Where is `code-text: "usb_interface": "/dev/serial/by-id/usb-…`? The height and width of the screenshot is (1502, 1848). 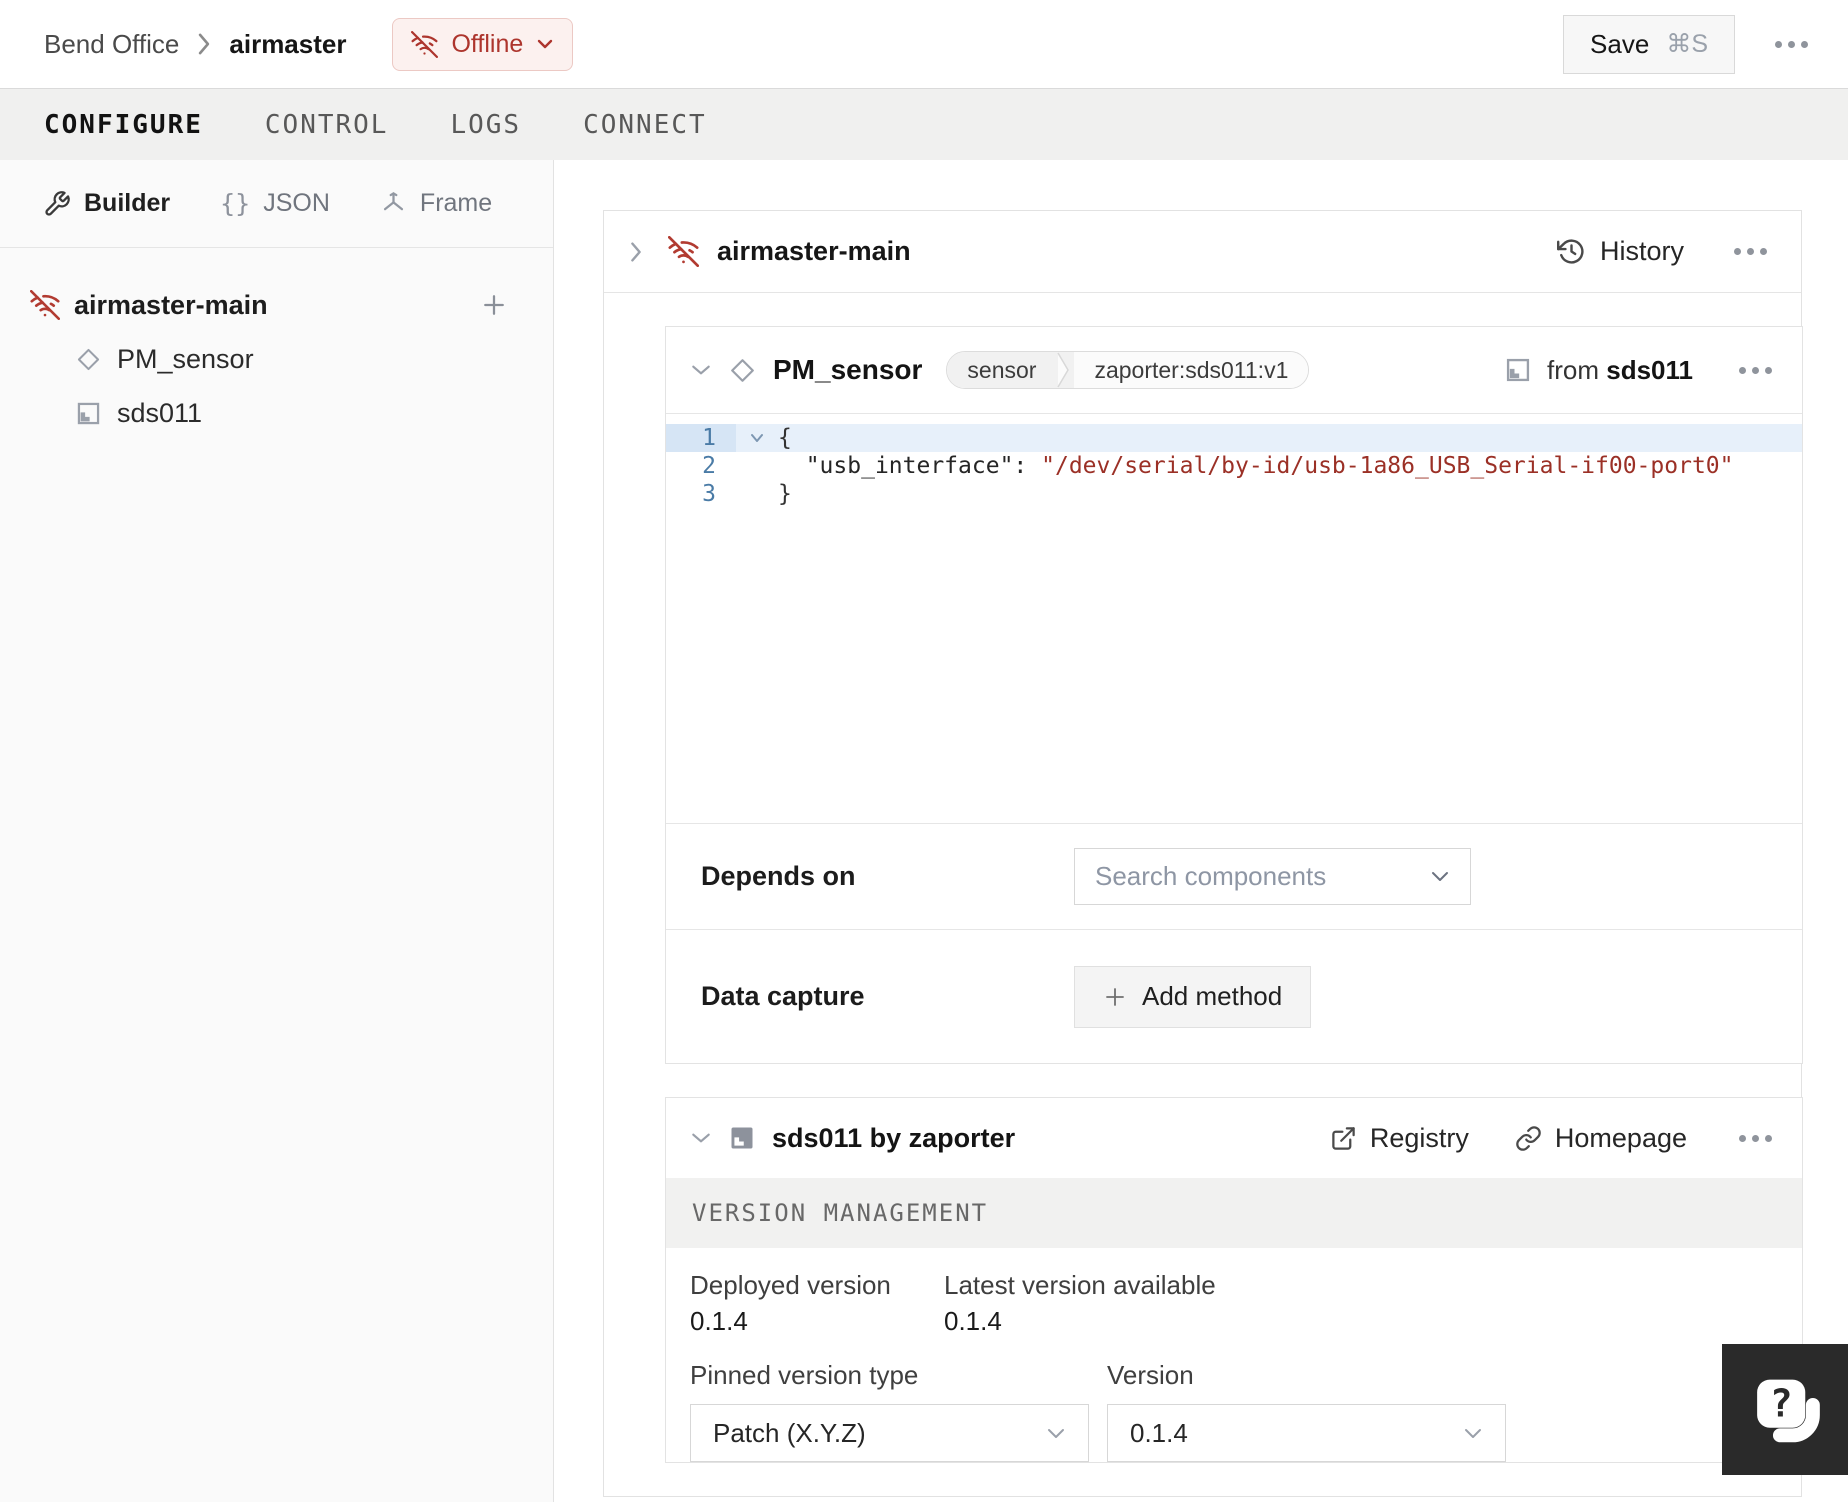
code-text: "usb_interface": "/dev/serial/by-id/usb-… is located at coordinates (1269, 466).